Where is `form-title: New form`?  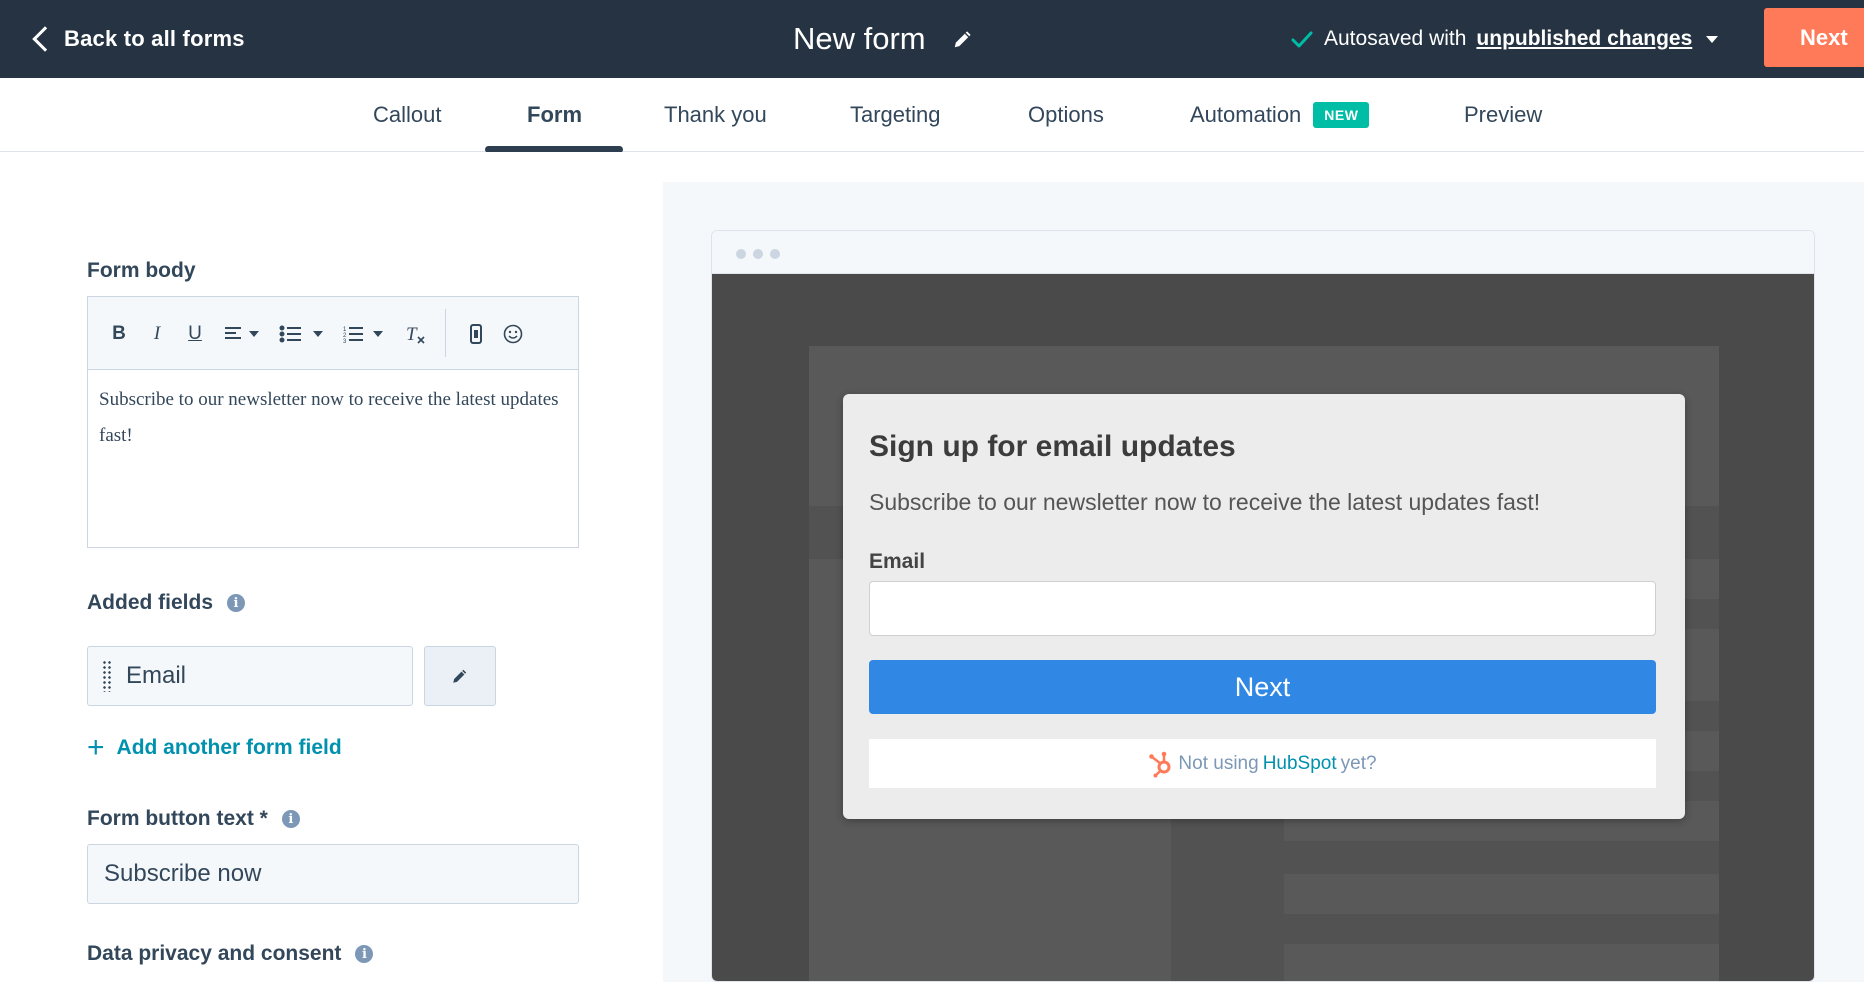
form-title: New form is located at coordinates (859, 38).